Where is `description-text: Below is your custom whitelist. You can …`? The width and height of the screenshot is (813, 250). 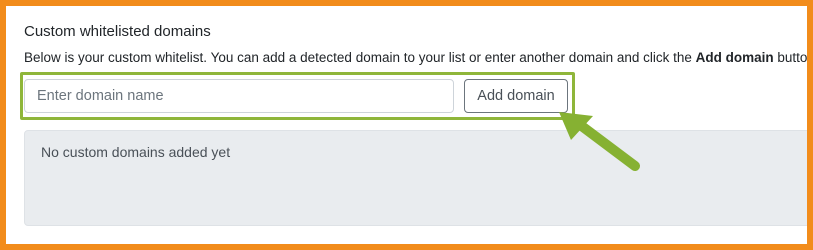
description-text: Below is your custom whitelist. You can … is located at coordinates (360, 57).